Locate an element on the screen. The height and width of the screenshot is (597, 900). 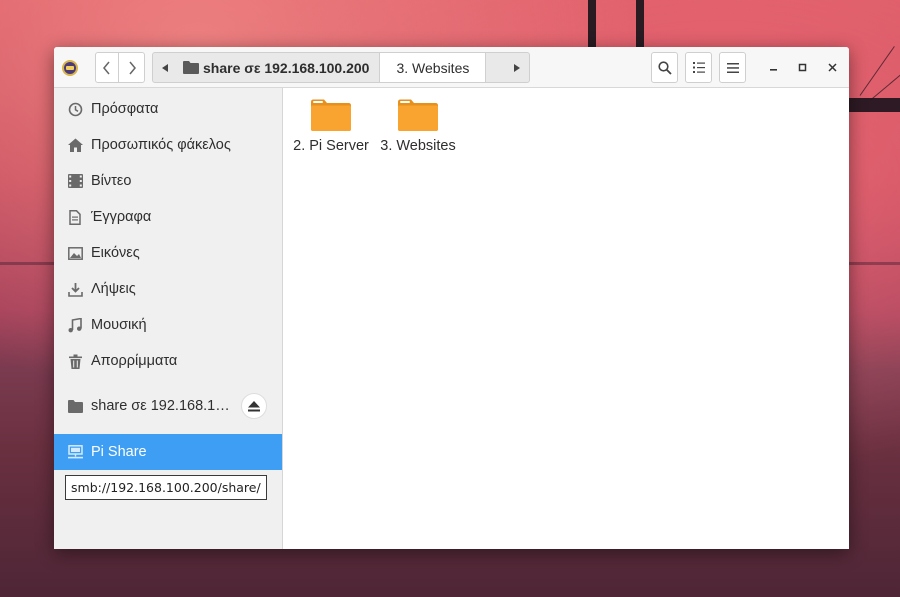
path-segment-websites: 3. Websites is located at coordinates (433, 67).